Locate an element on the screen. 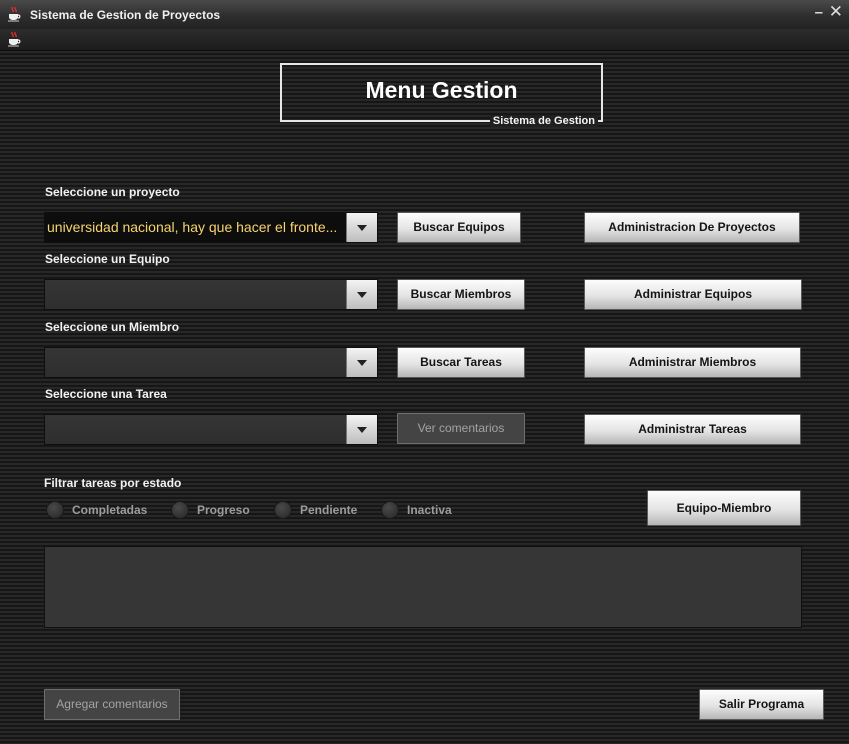 The width and height of the screenshot is (849, 744). equipo-label: Seleccione un Equipo is located at coordinates (107, 259).